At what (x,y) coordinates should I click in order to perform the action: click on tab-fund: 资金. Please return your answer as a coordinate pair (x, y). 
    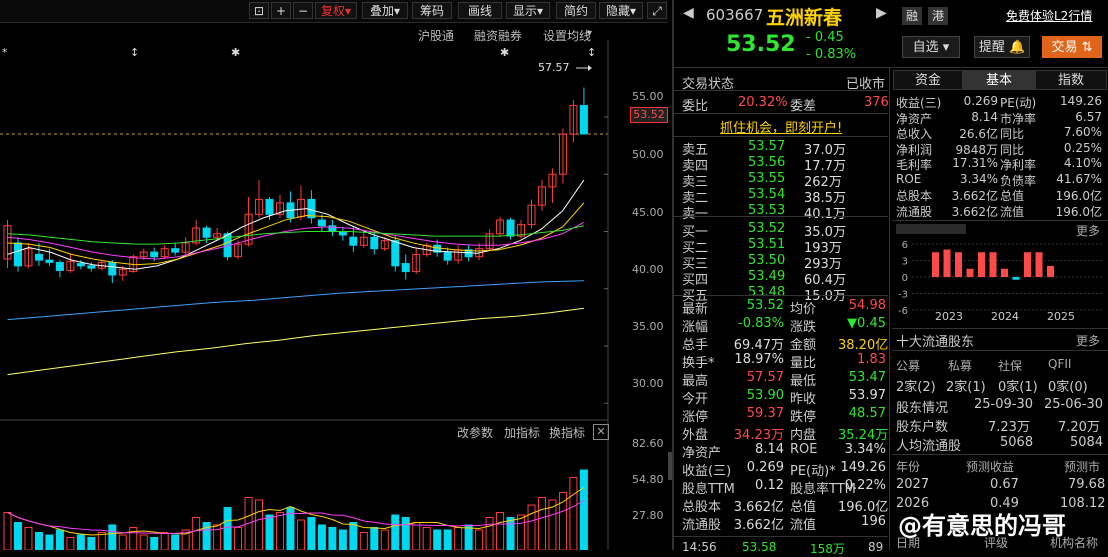
    Looking at the image, I should click on (928, 80).